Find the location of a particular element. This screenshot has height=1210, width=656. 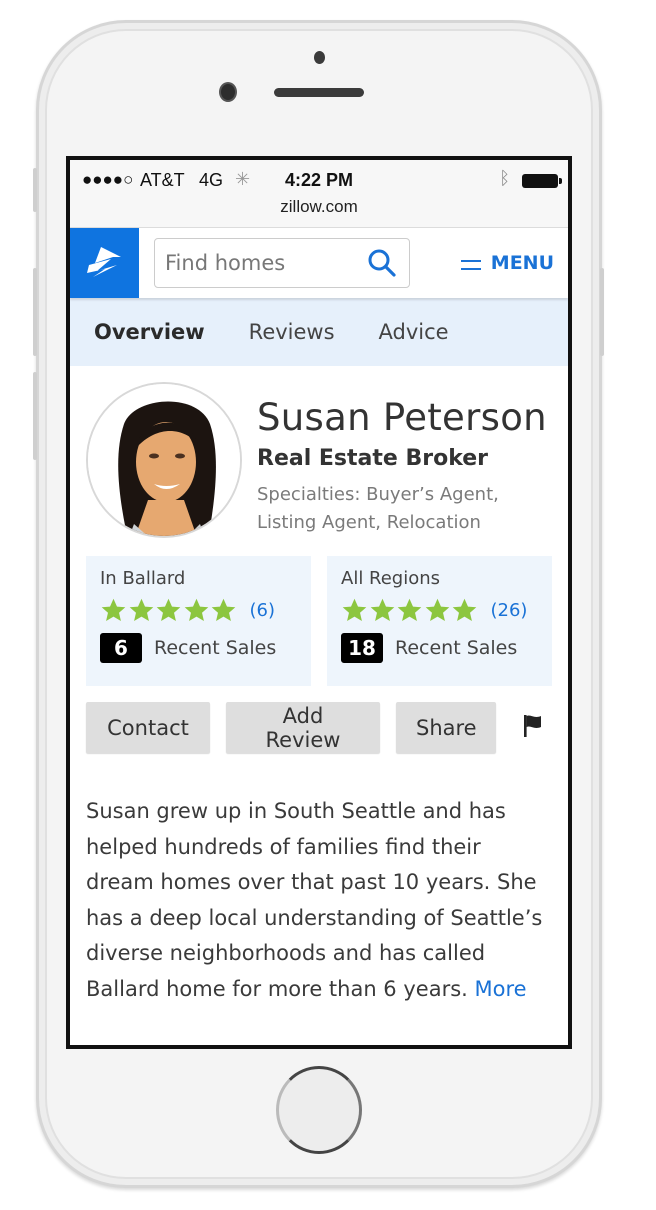

review-count-link: (6) is located at coordinates (263, 610).